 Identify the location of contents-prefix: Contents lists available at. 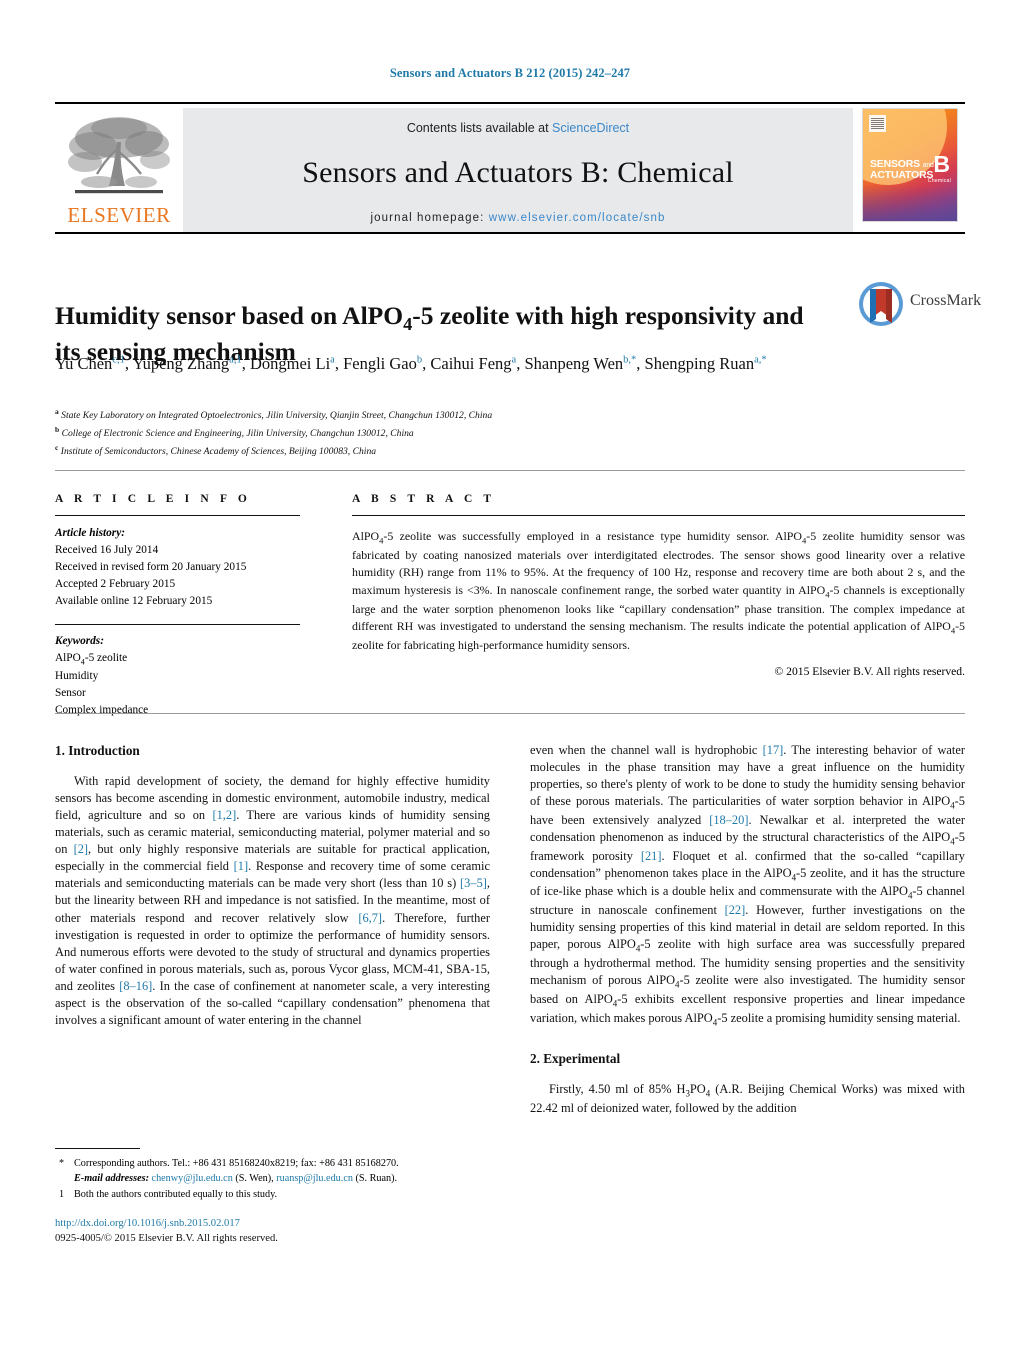
(479, 128).